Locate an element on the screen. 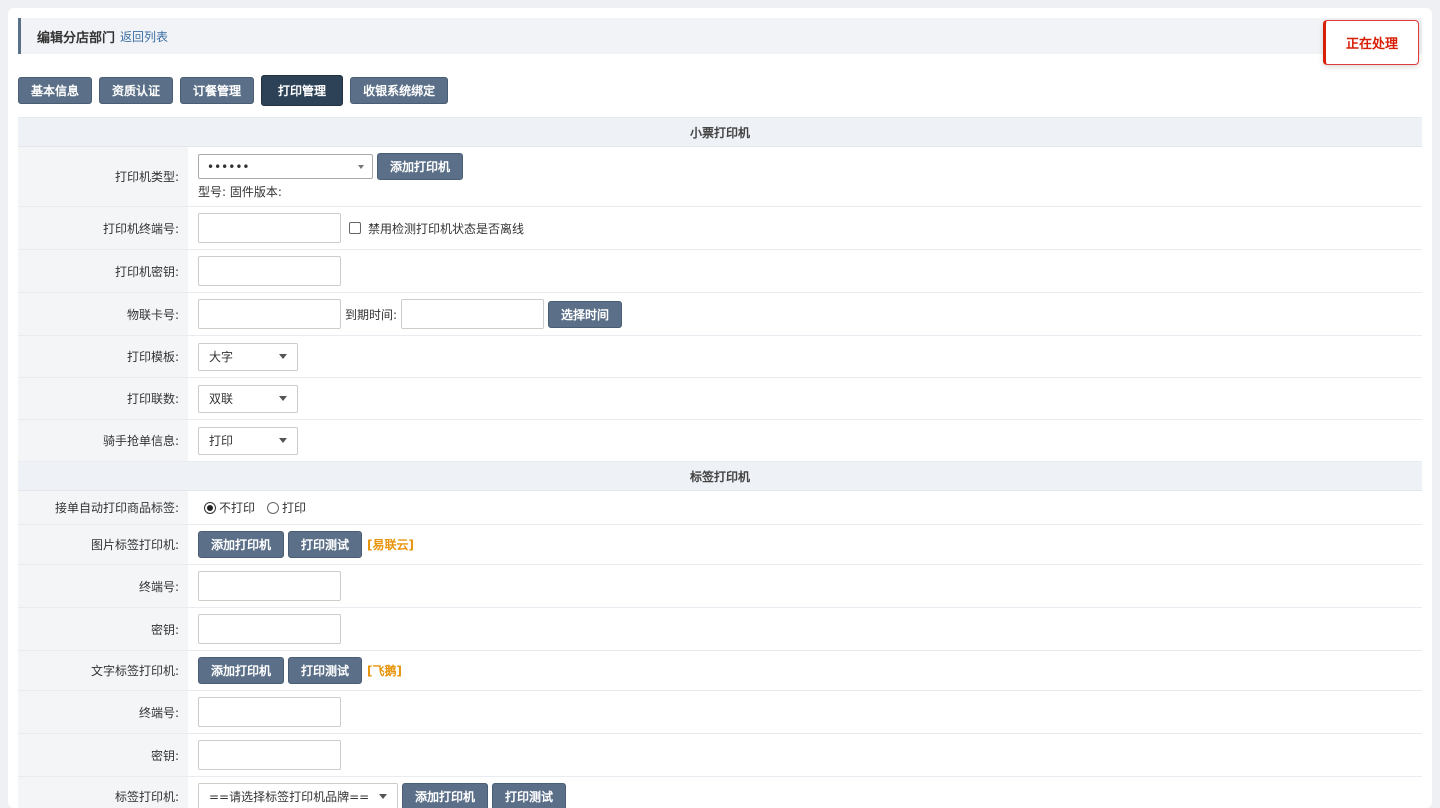 The width and height of the screenshot is (1440, 808). row-rider-info: 骑手抢单信息: 打印 is located at coordinates (720, 441).